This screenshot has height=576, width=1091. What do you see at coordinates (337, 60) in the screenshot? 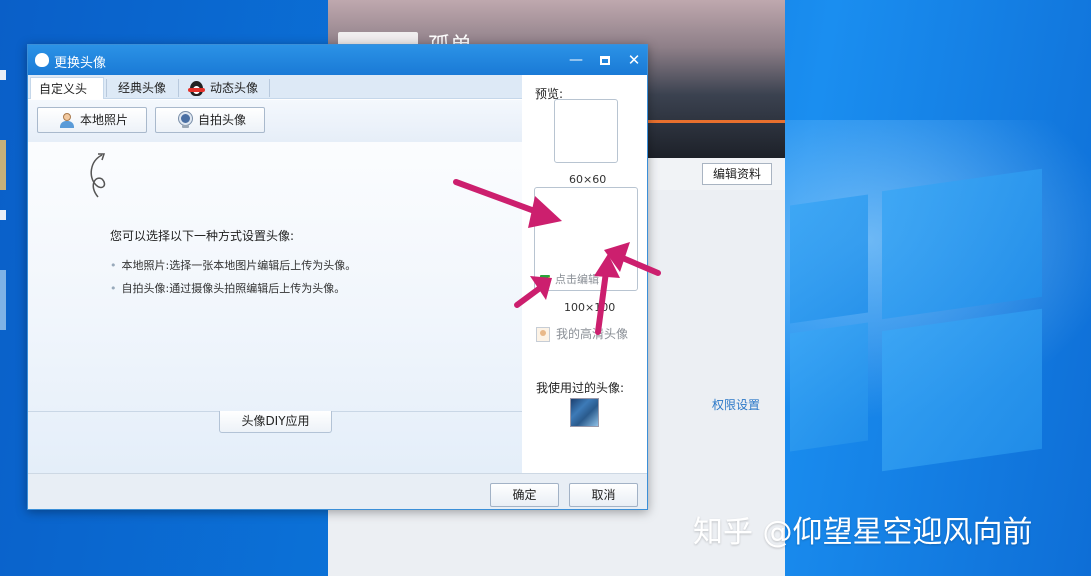
I see `dialog-titlebar: 更换头像 — ✕` at bounding box center [337, 60].